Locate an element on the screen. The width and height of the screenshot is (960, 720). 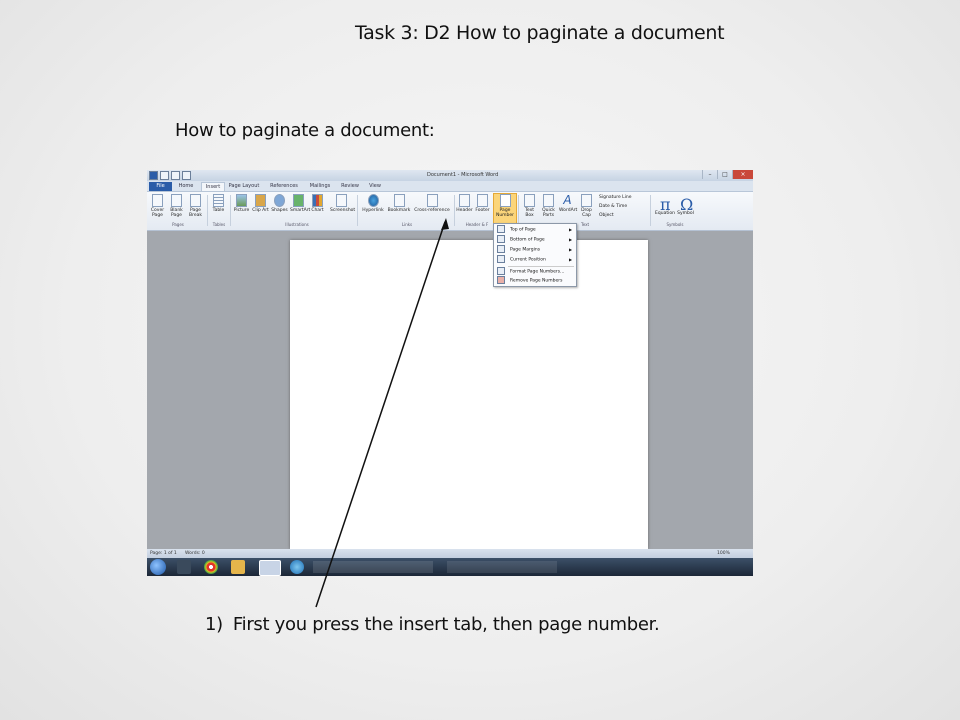
object-button: Object is located at coordinates (606, 215).